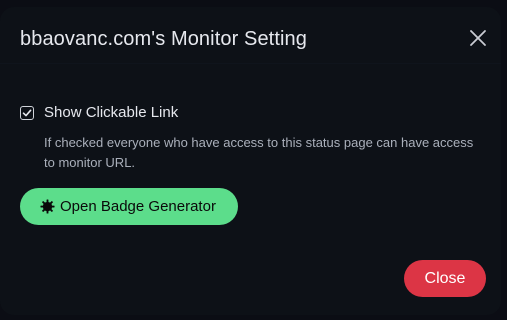  I want to click on show-clickable-link-label: Show Clickable Link, so click(111, 112).